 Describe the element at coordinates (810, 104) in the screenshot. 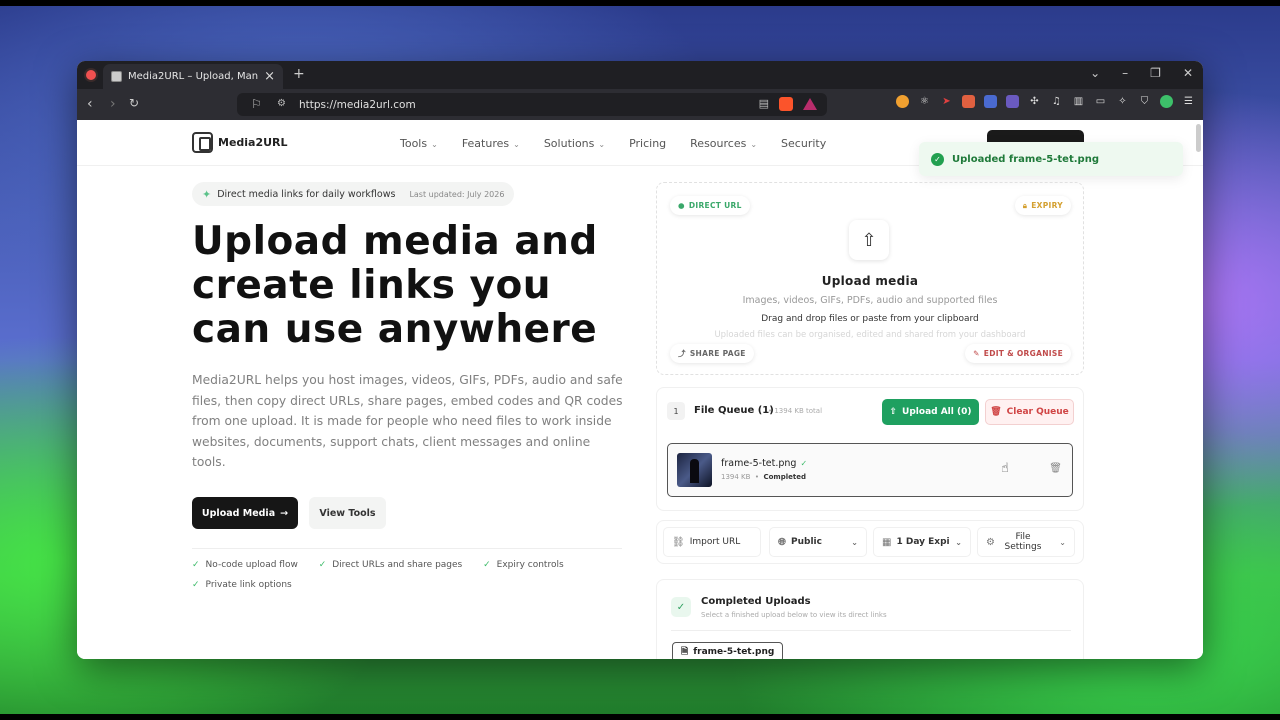

I see `brave-rewards-icon` at that location.